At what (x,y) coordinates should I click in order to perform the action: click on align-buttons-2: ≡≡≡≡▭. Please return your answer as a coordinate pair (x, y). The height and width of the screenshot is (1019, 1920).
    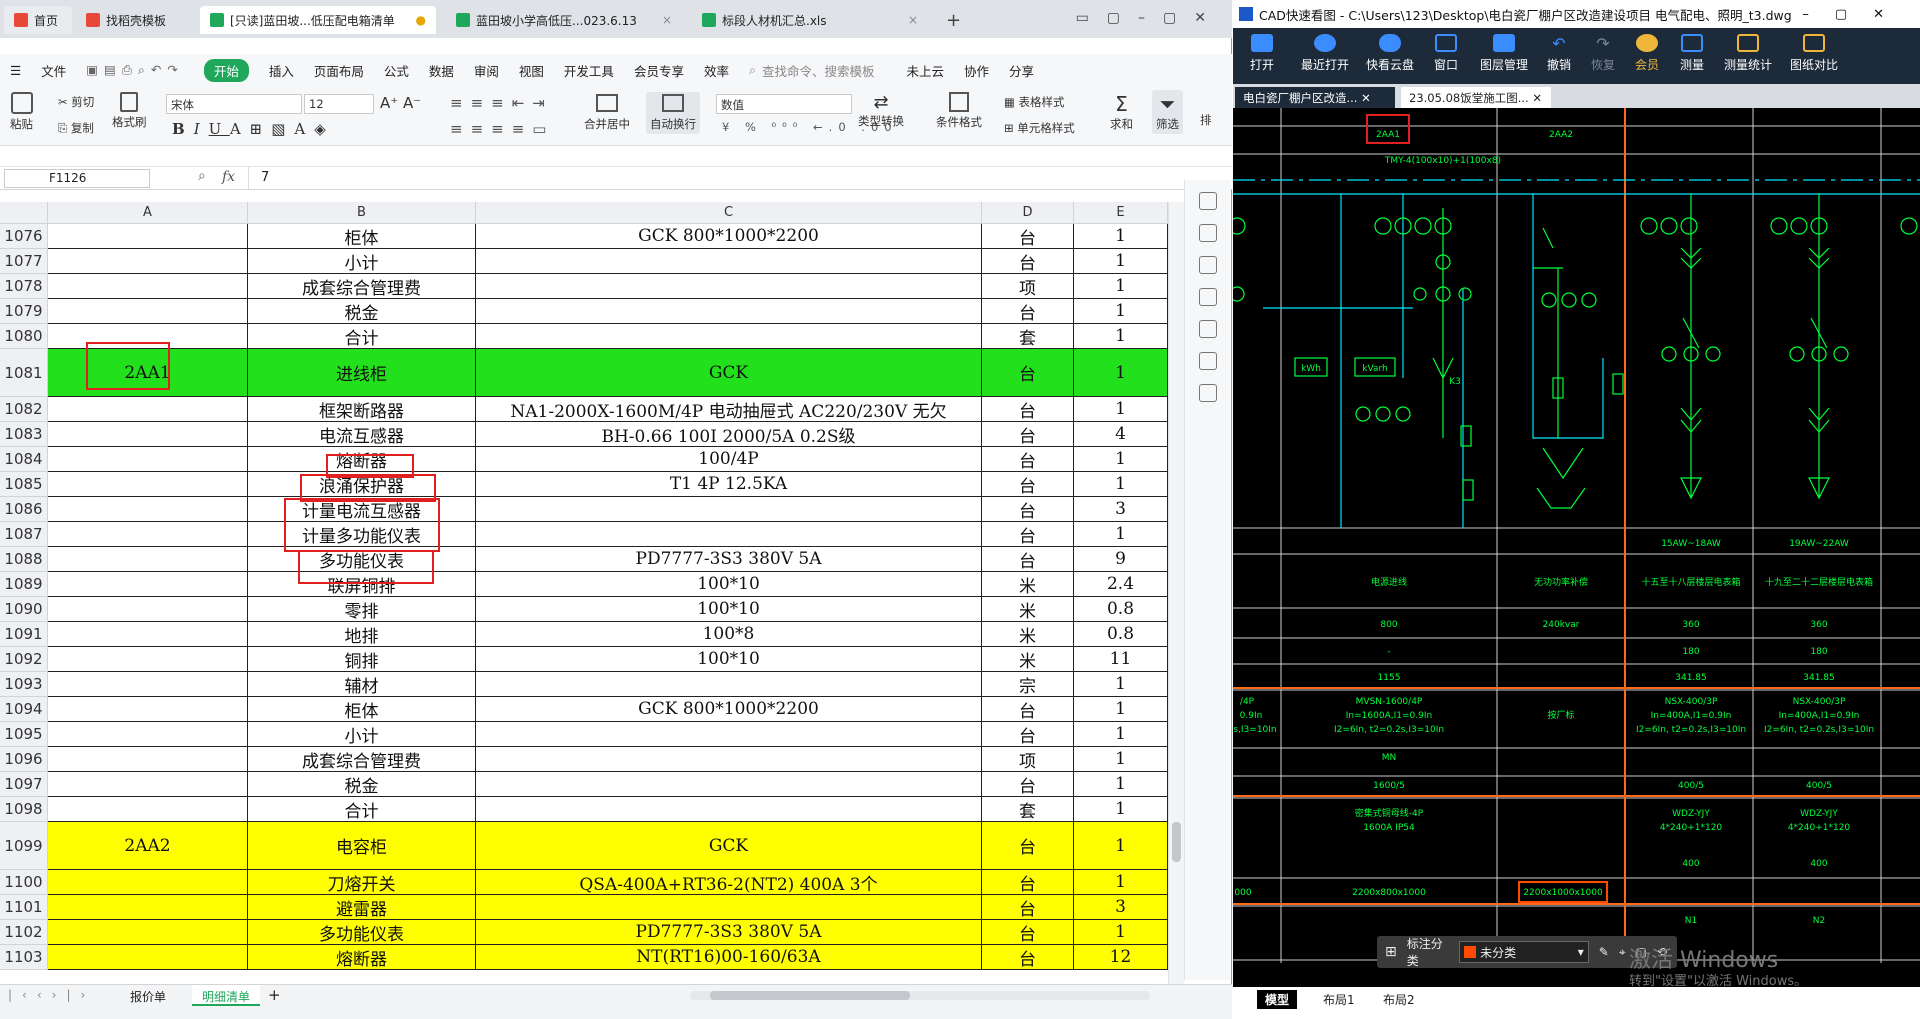
    Looking at the image, I should click on (502, 129).